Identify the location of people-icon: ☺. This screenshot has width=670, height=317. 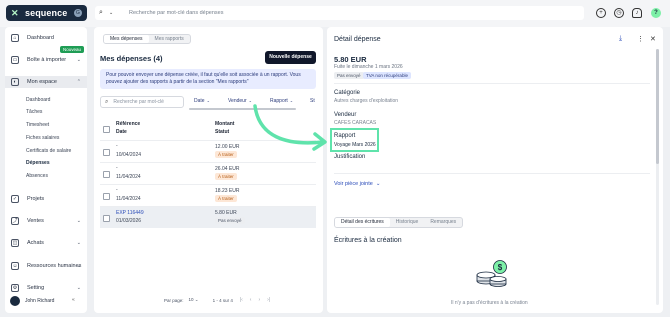
(15, 266).